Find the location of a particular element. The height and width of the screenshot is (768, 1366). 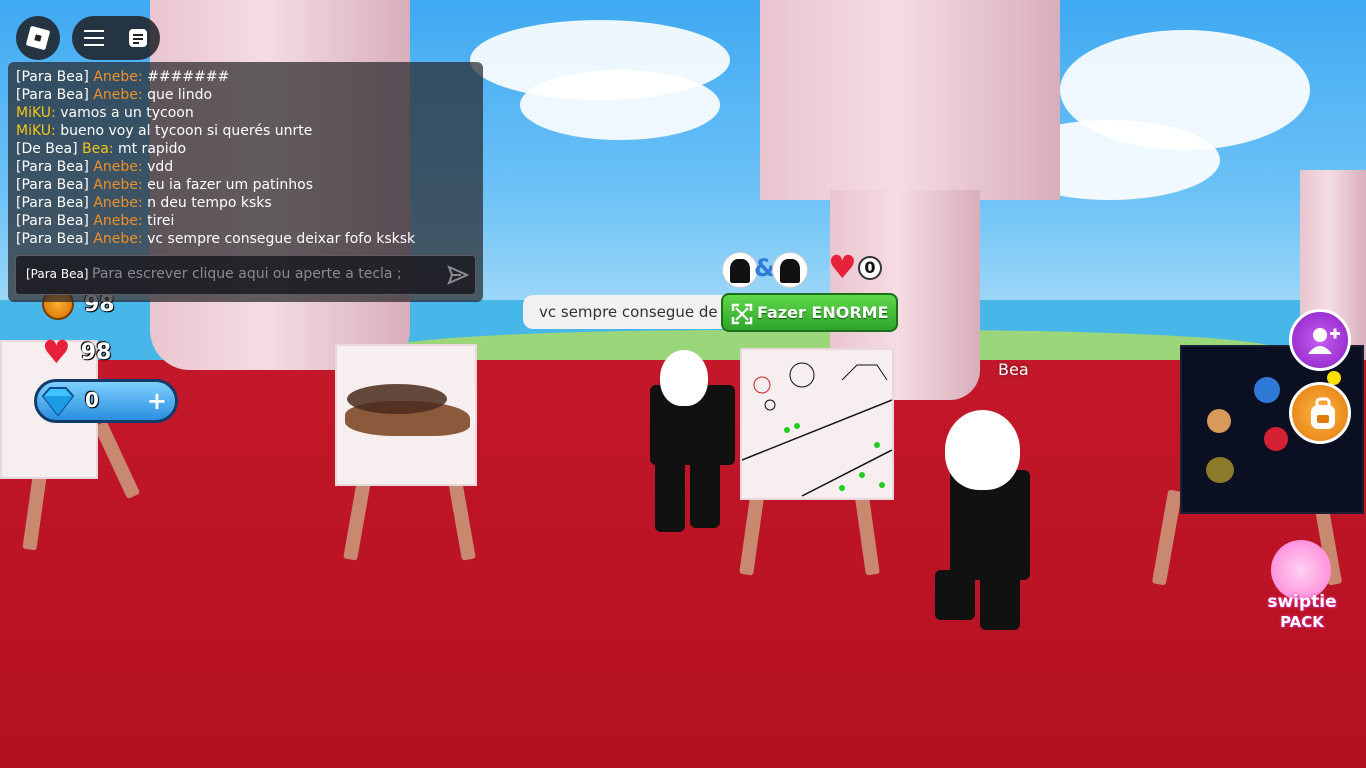

chat-message: [Para Bea] Anebe: n deu tempo ksks is located at coordinates (246, 203).